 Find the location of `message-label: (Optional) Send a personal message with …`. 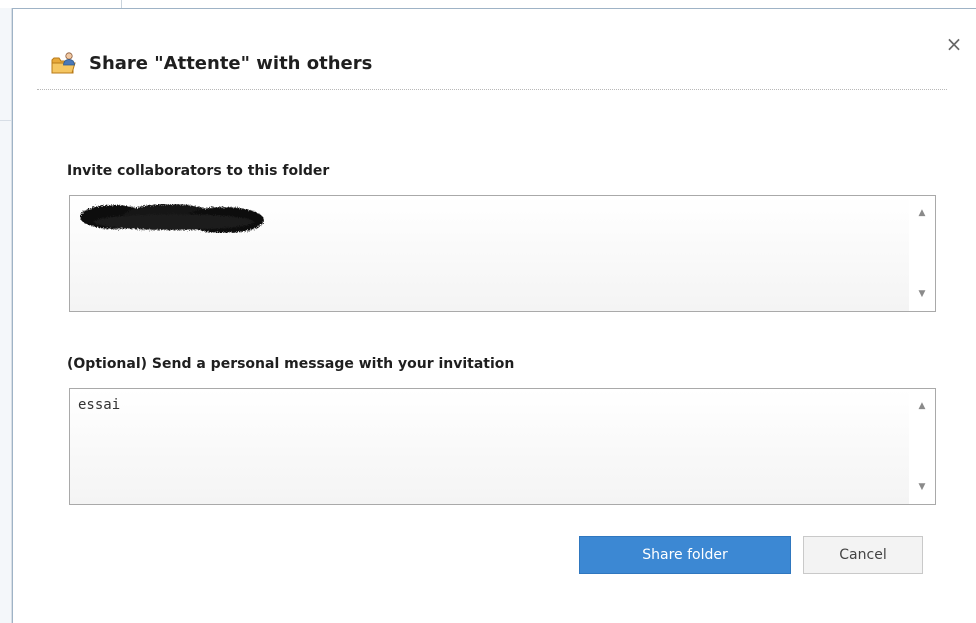

message-label: (Optional) Send a personal message with … is located at coordinates (291, 364).